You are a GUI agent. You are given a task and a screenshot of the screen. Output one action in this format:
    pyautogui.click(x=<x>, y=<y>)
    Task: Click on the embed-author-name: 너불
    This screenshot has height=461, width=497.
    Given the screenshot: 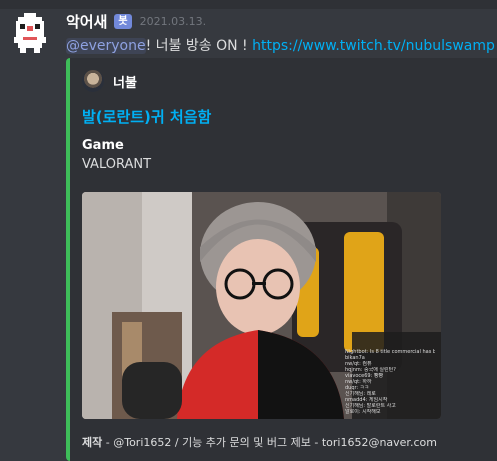 What is the action you would take?
    pyautogui.click(x=125, y=81)
    